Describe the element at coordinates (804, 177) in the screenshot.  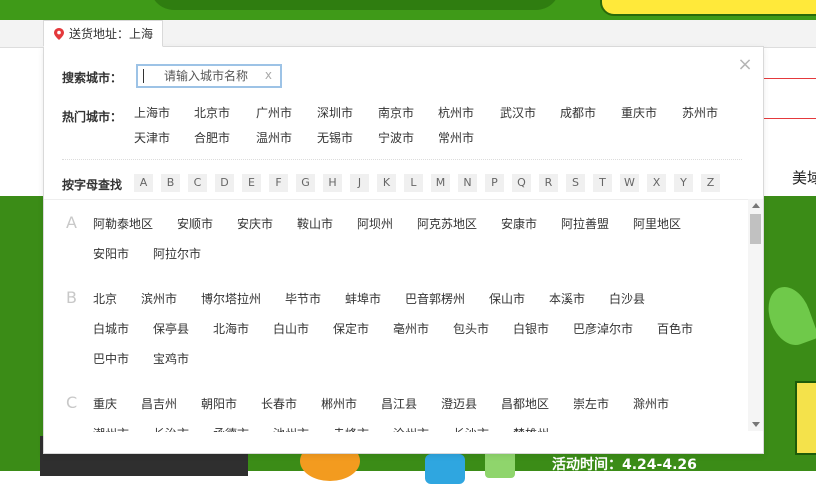
I see `nav-link-partial: 美域` at that location.